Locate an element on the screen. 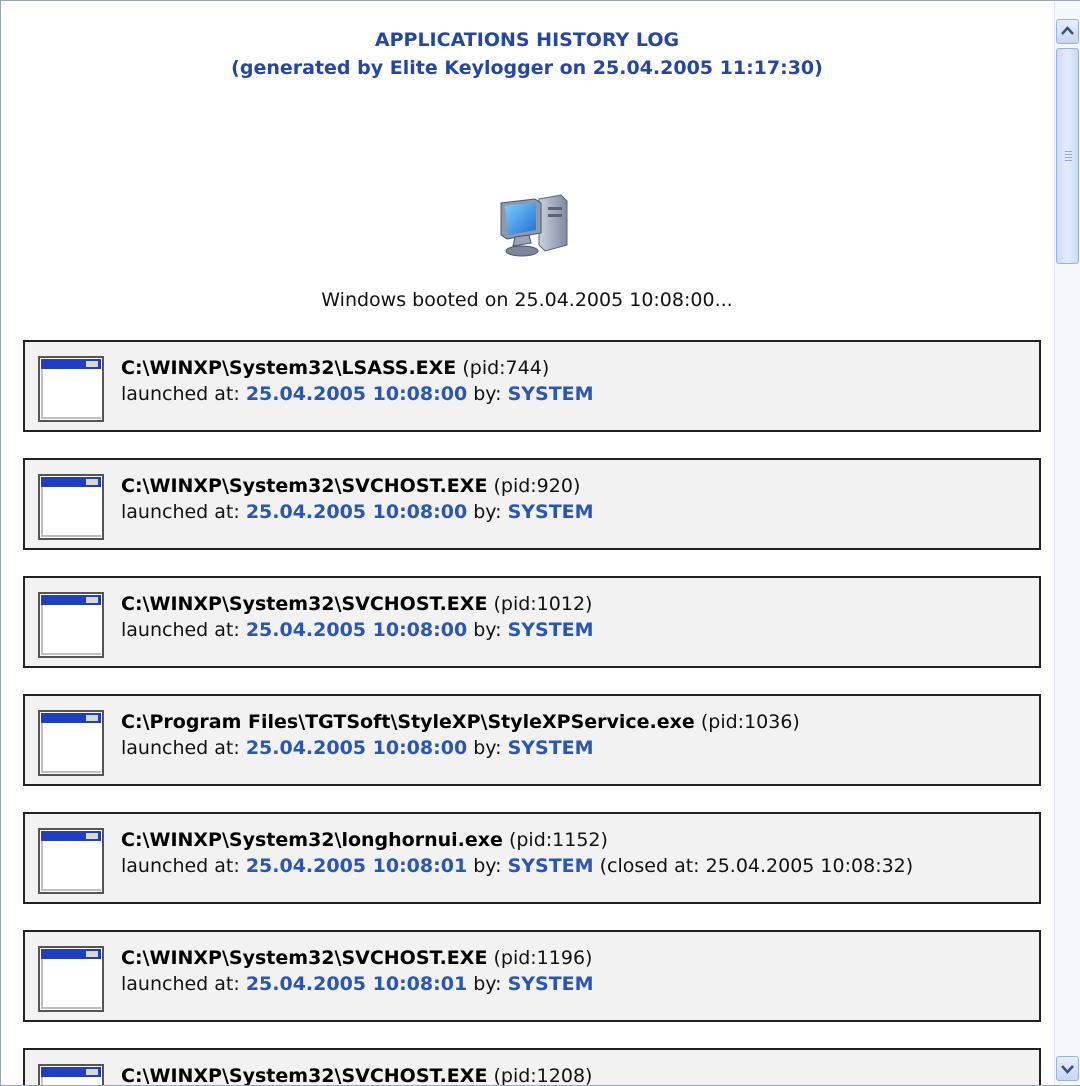 Image resolution: width=1080 pixels, height=1086 pixels. scroll-thumb is located at coordinates (1067, 156).